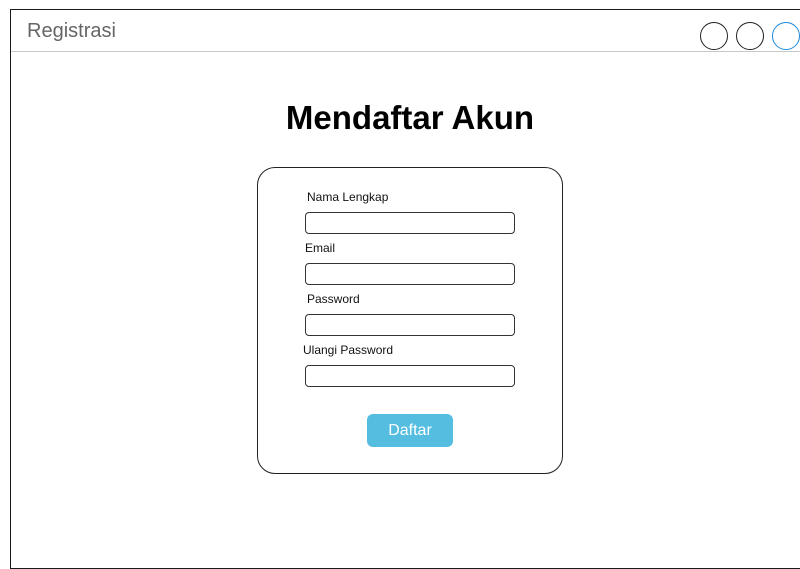 This screenshot has width=800, height=569. What do you see at coordinates (410, 430) in the screenshot?
I see `register-button: Daftar` at bounding box center [410, 430].